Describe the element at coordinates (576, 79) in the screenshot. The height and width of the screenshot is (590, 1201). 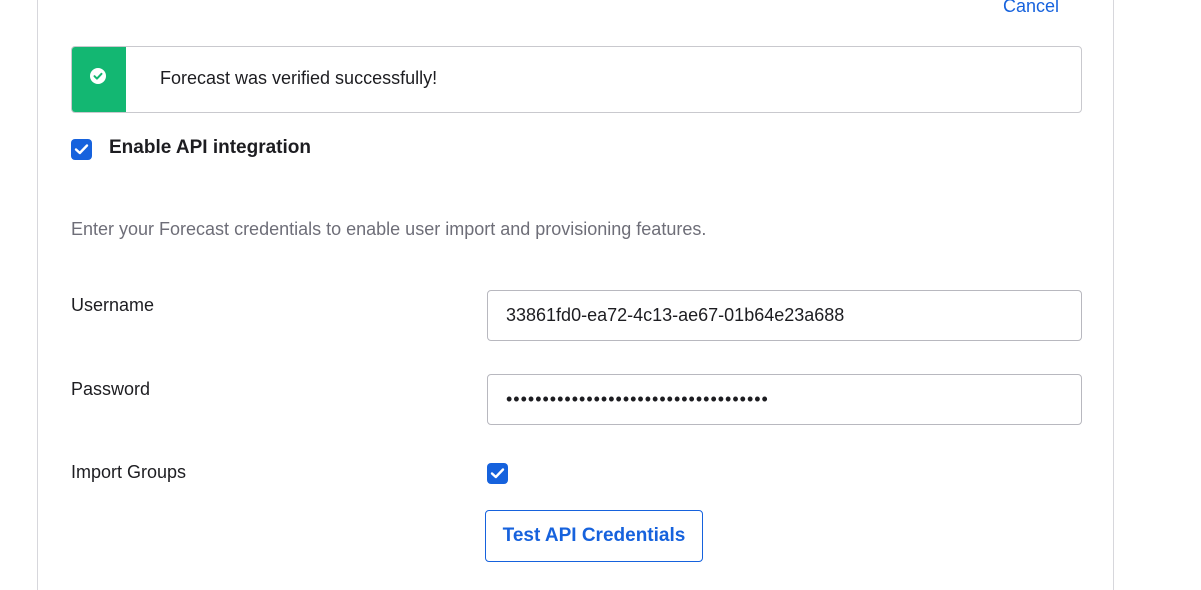
I see `success-banner: Forecast was verified successfully!` at that location.